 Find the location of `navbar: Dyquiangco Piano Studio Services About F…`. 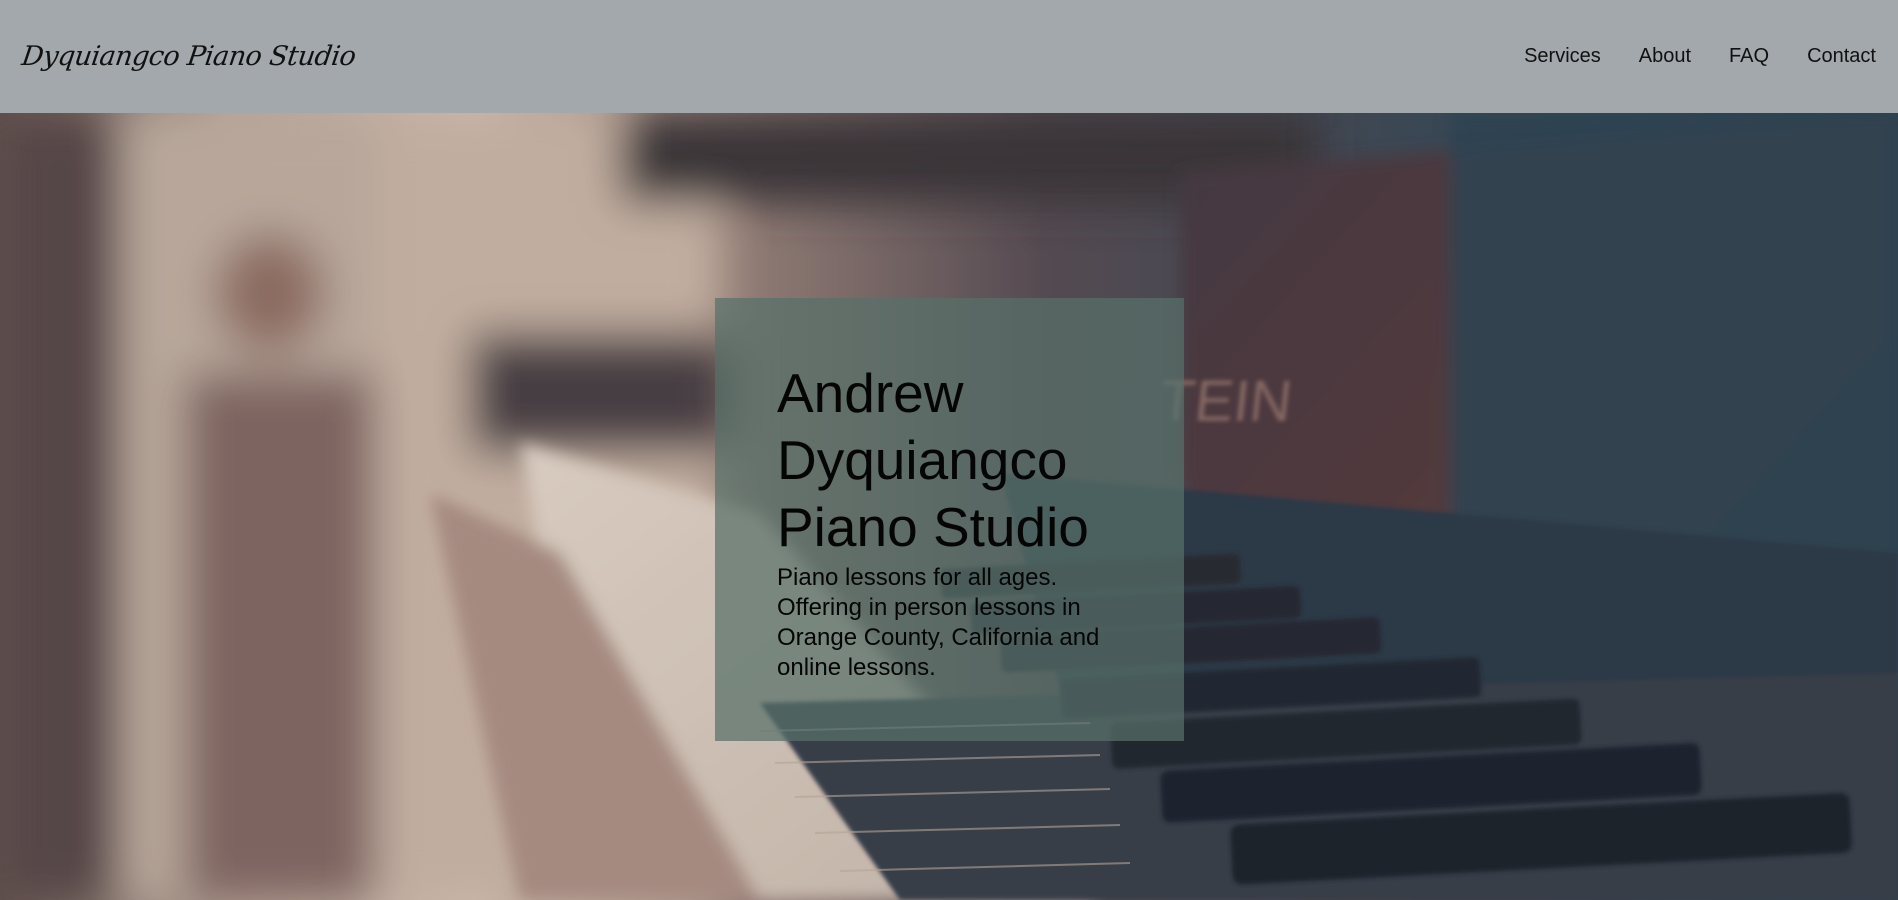

navbar: Dyquiangco Piano Studio Services About F… is located at coordinates (949, 56).